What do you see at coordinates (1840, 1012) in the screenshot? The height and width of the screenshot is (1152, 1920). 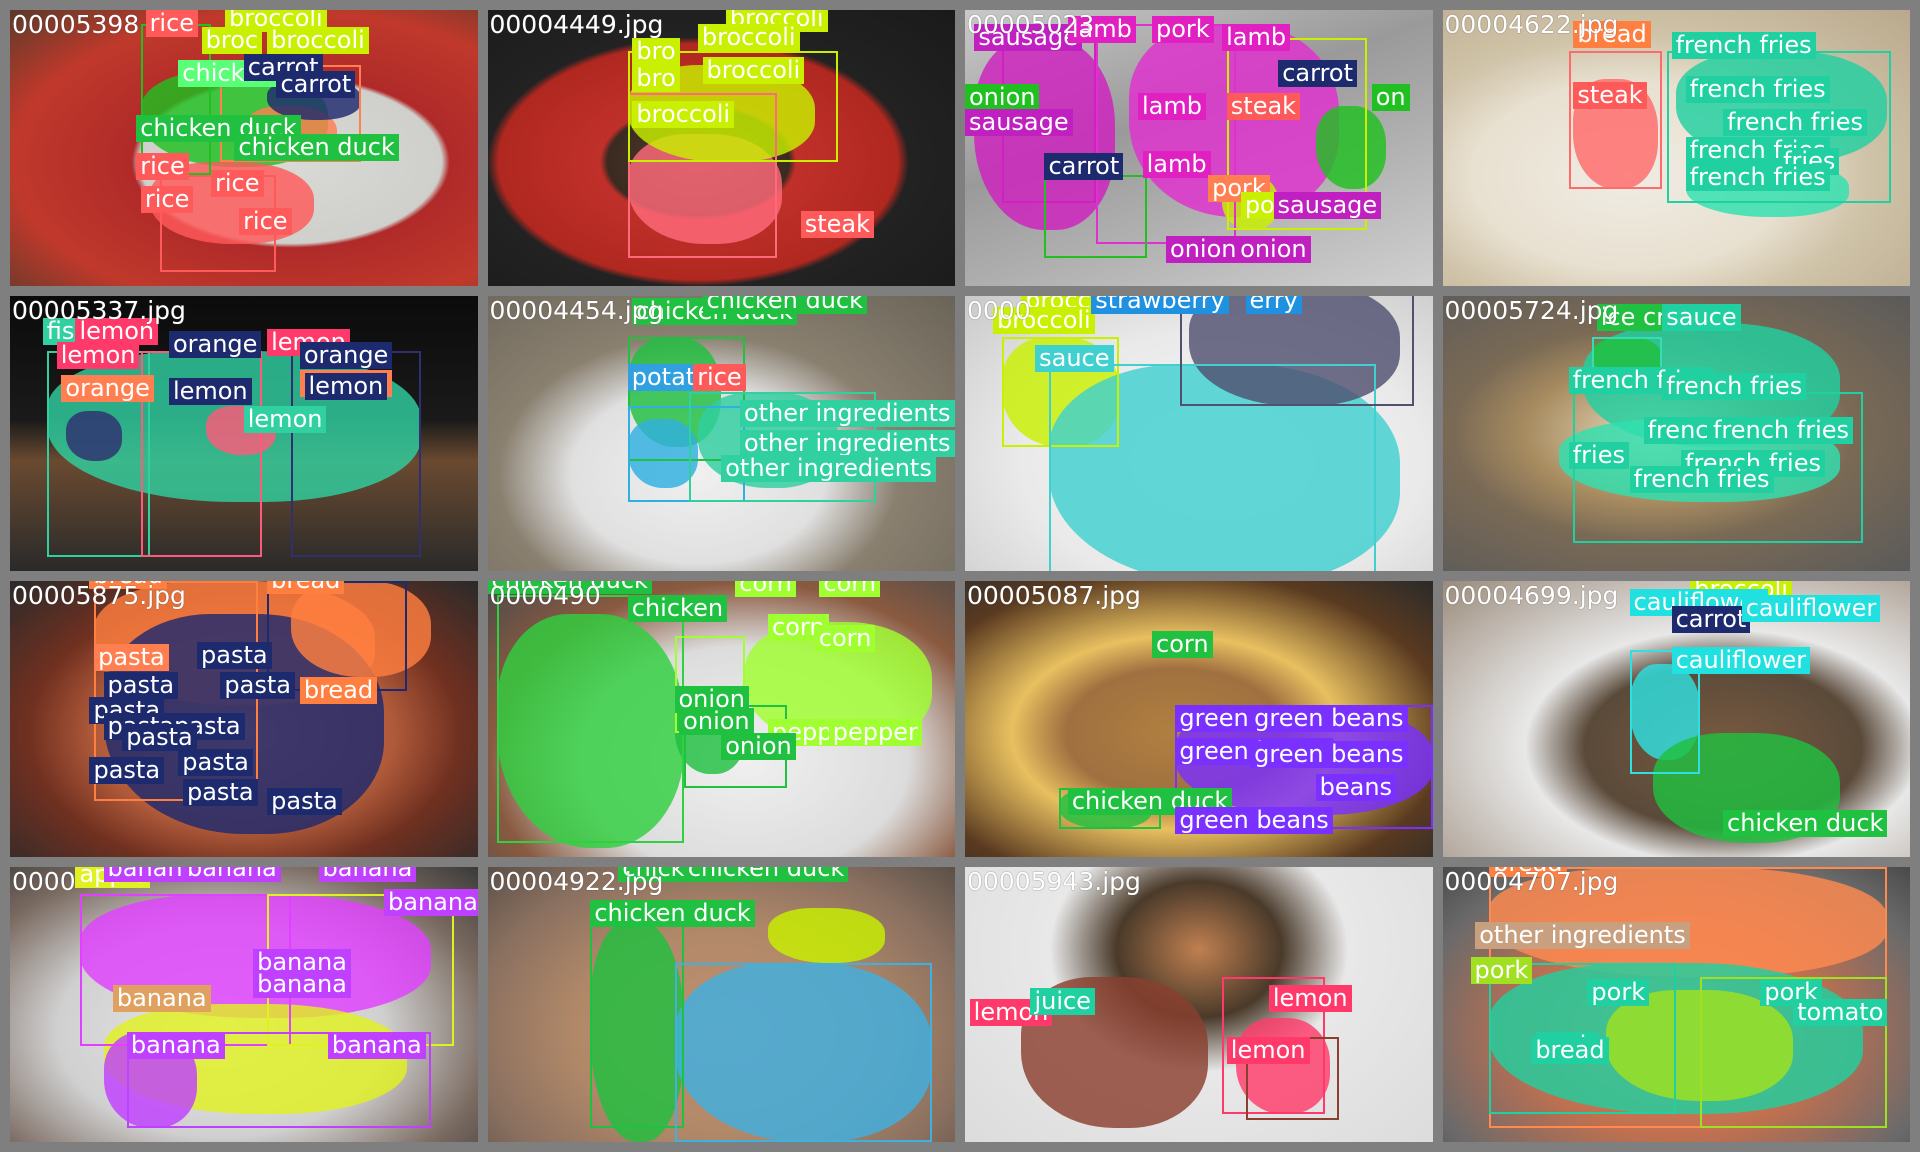 I see `class-label: tomato` at bounding box center [1840, 1012].